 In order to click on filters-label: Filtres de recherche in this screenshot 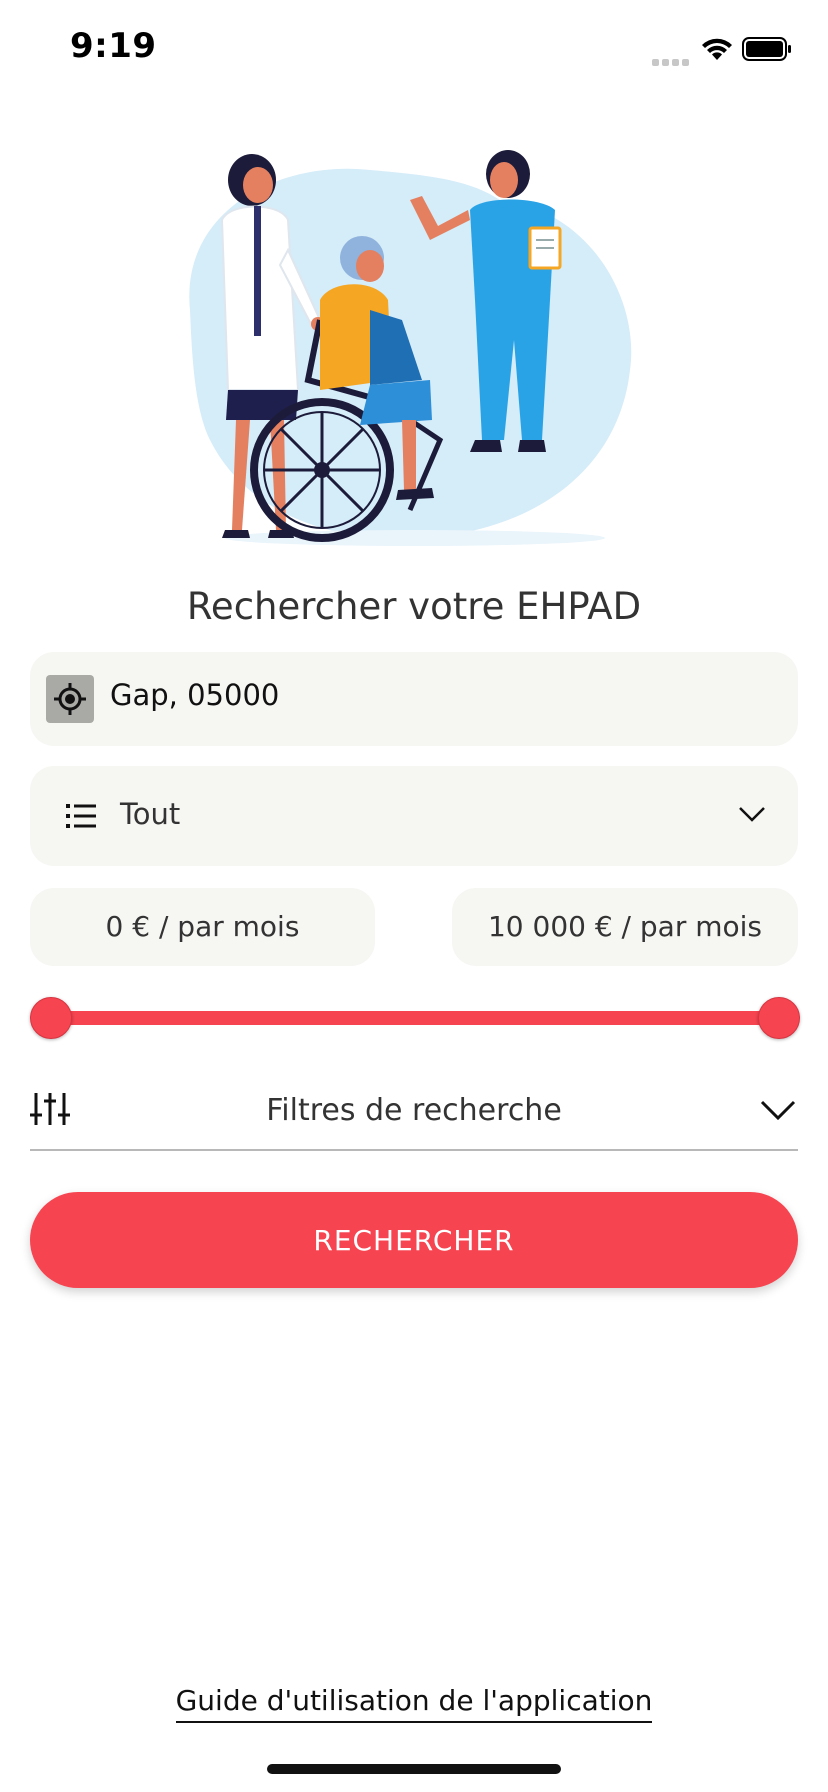, I will do `click(414, 1110)`.